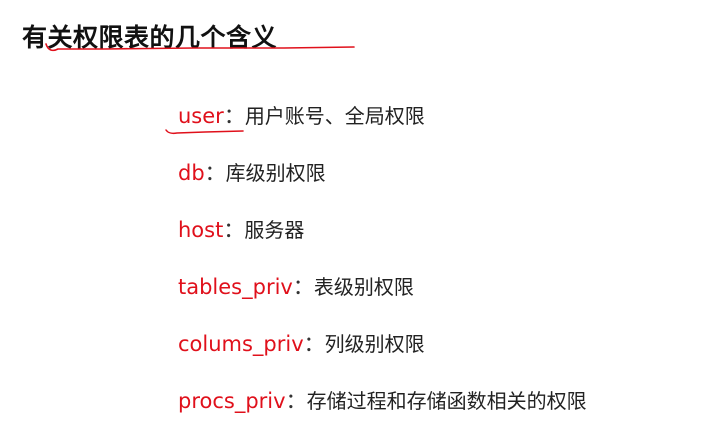  What do you see at coordinates (363, 287) in the screenshot?
I see `item-description: 表级别权限` at bounding box center [363, 287].